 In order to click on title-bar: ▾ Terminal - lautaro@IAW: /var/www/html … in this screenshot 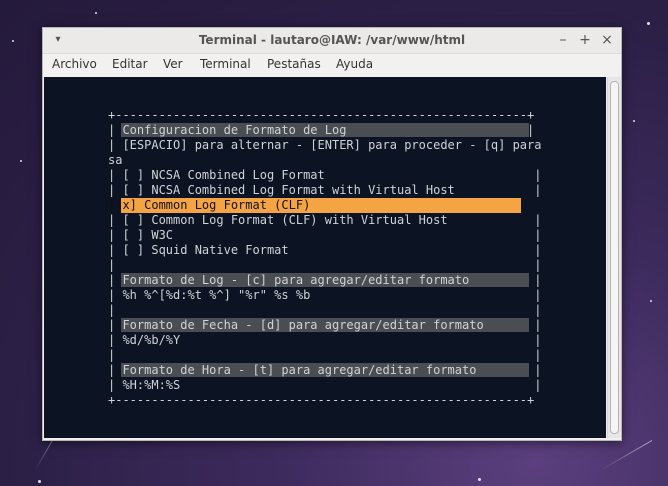, I will do `click(332, 41)`.